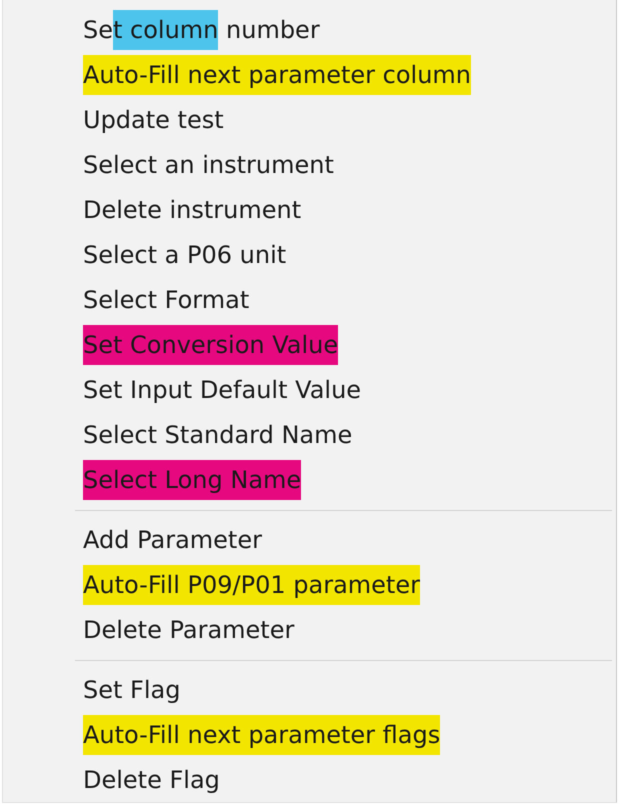 The width and height of the screenshot is (623, 805). What do you see at coordinates (309, 390) in the screenshot?
I see `menu-item: Set Input Default Value` at bounding box center [309, 390].